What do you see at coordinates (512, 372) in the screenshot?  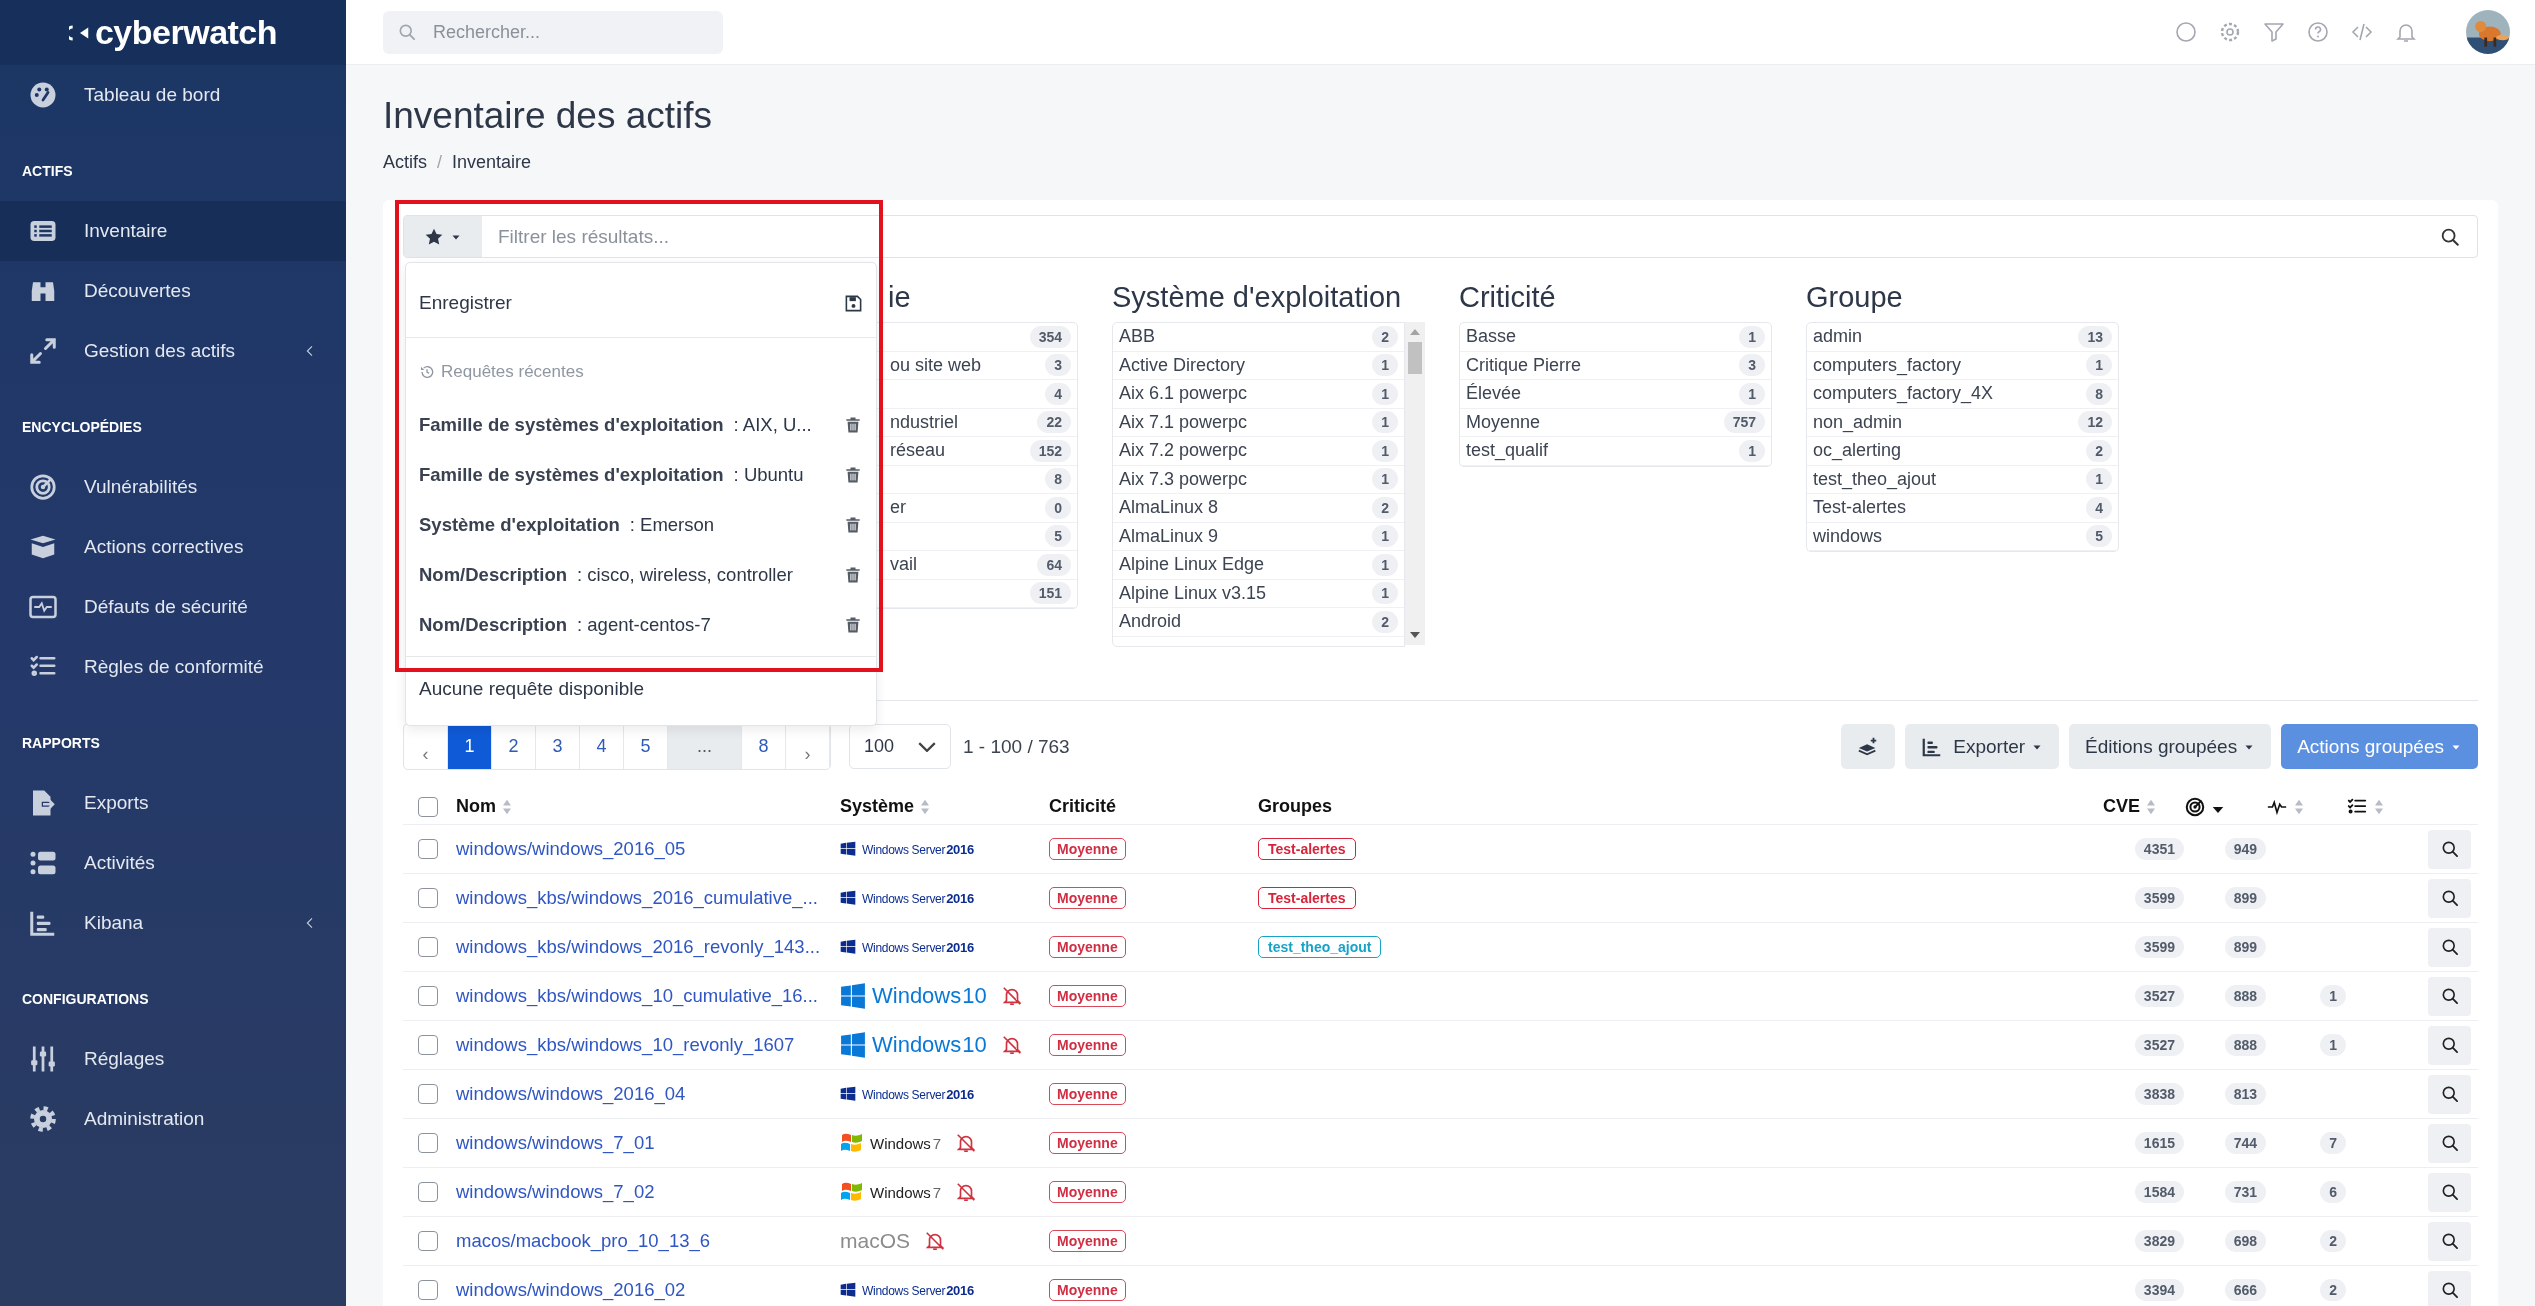 I see `menu-heading: Requêtes récentes` at bounding box center [512, 372].